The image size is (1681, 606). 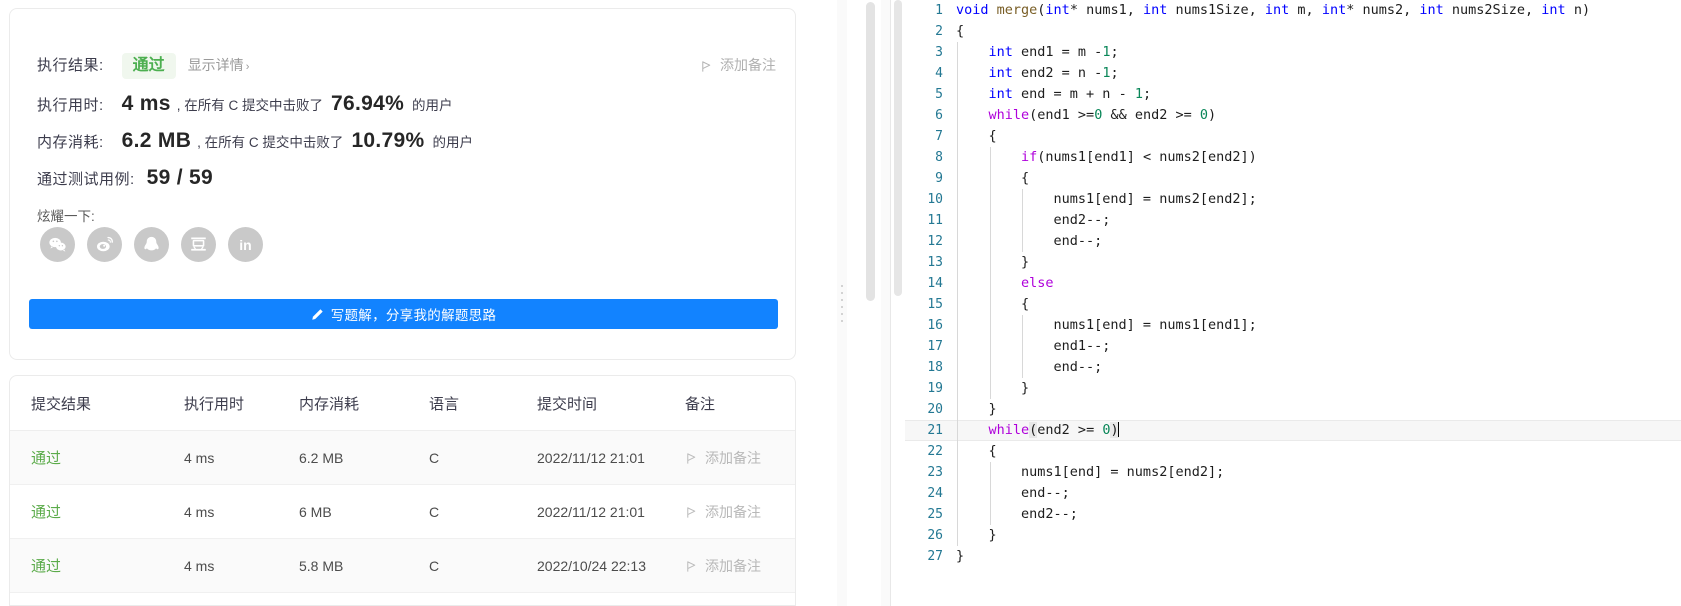 What do you see at coordinates (402, 457) in the screenshot?
I see `table-row: 通过 4 ms 6.2 MB C 2022/11/12 21:01 添加备注` at bounding box center [402, 457].